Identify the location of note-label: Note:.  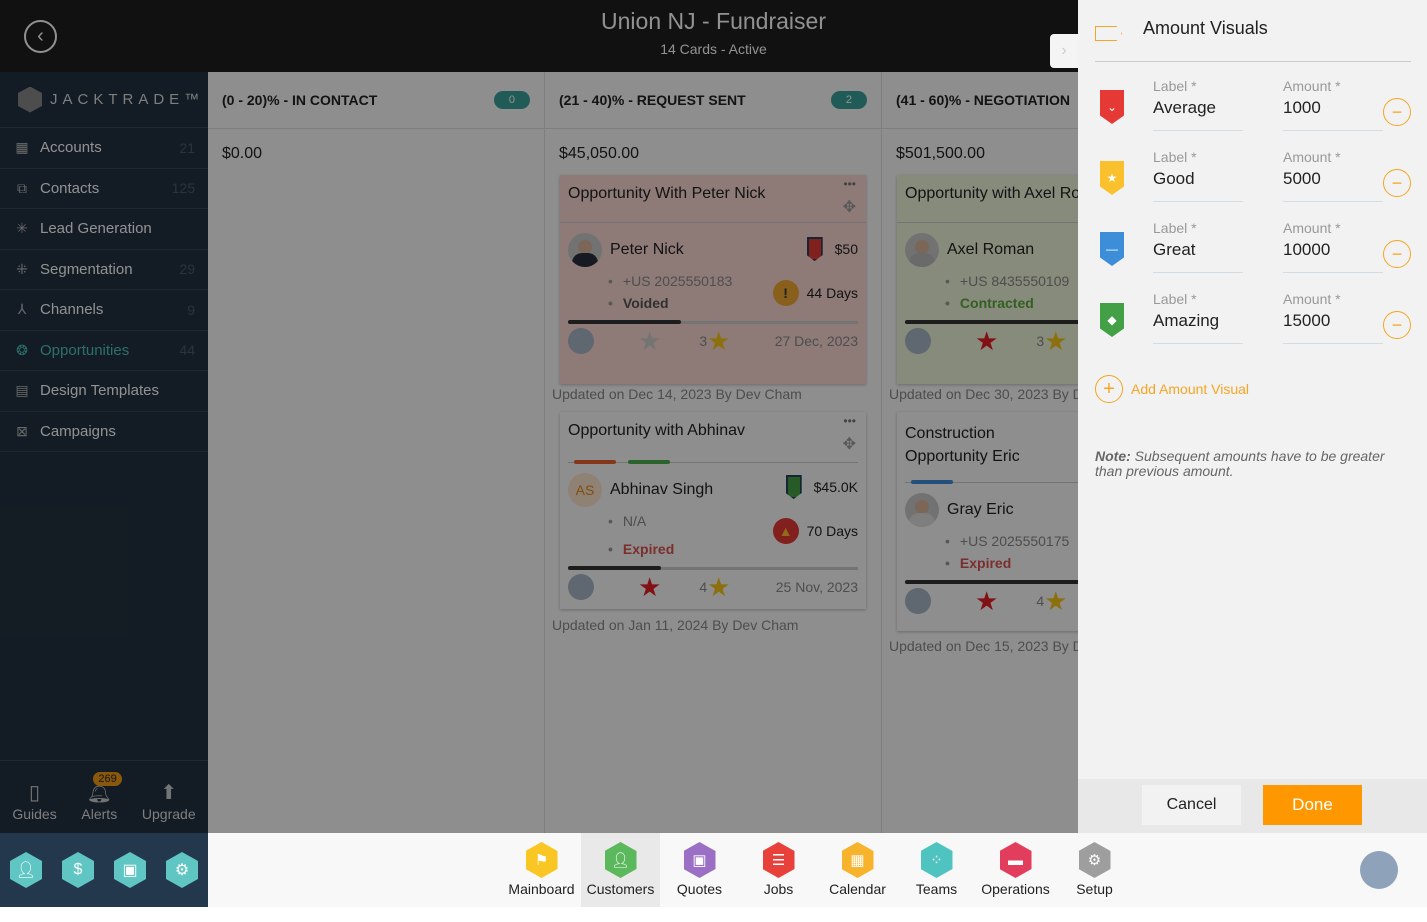
(1113, 456).